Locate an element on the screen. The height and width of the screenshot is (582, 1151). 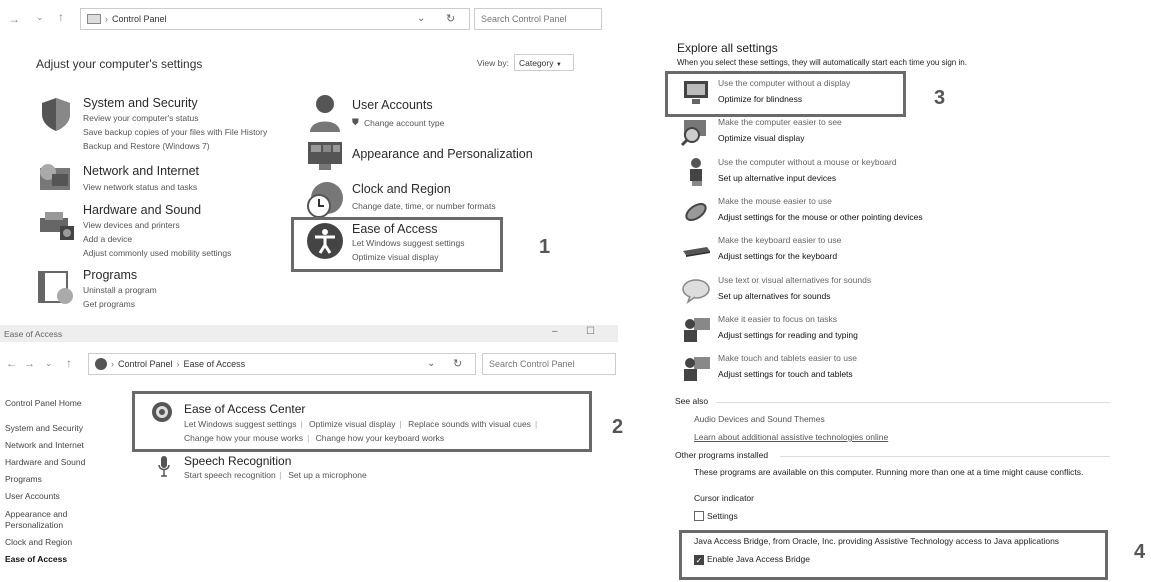
item-description: Make the computer easier to see is located at coordinates (780, 122).